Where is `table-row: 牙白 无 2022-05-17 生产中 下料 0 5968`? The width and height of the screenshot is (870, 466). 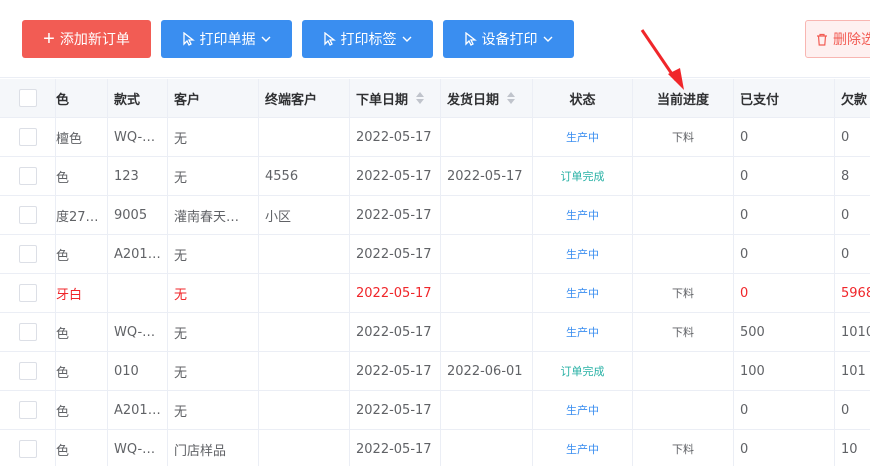 table-row: 牙白 无 2022-05-17 生产中 下料 0 5968 is located at coordinates (435, 293).